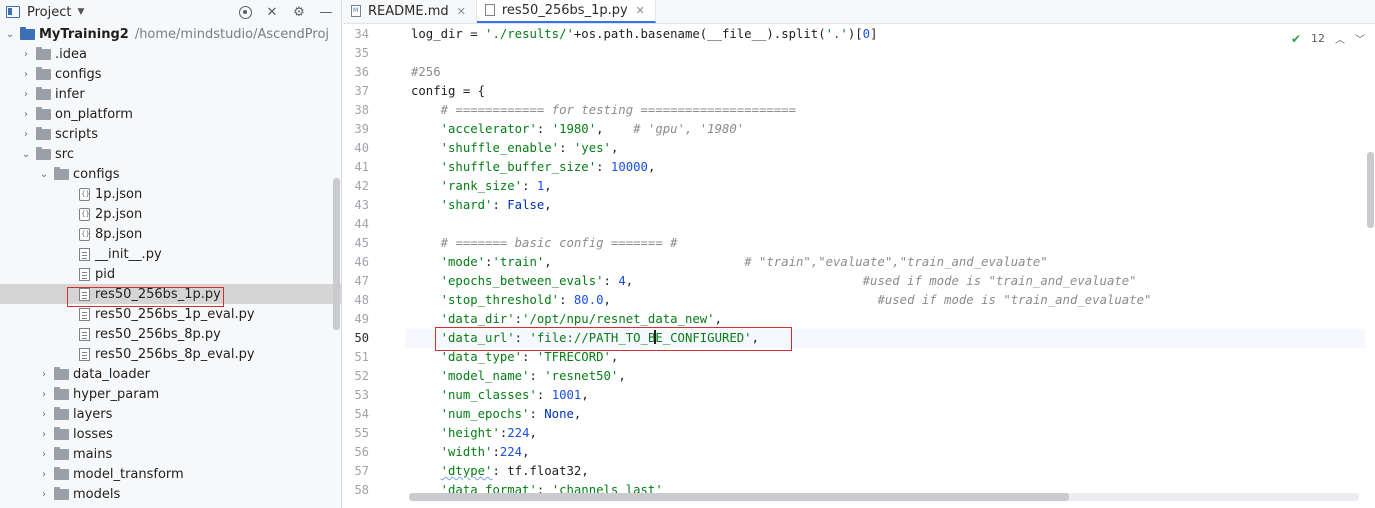 This screenshot has height=508, width=1375. Describe the element at coordinates (170, 134) in the screenshot. I see `tree-item-scripts: › scripts` at that location.